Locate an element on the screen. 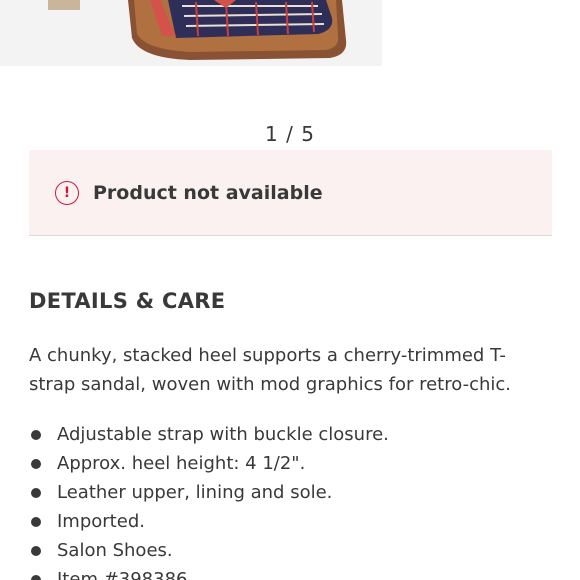  gallery-pager: 1 / 5 is located at coordinates (290, 134).